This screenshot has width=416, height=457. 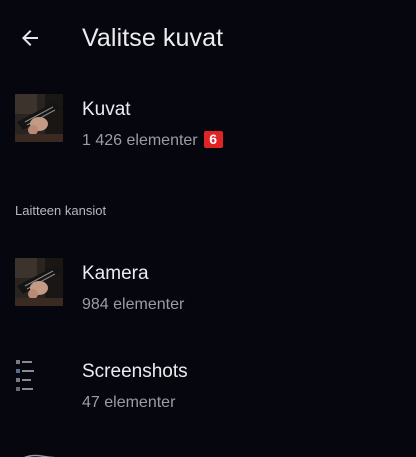 I want to click on back-button, so click(x=30, y=38).